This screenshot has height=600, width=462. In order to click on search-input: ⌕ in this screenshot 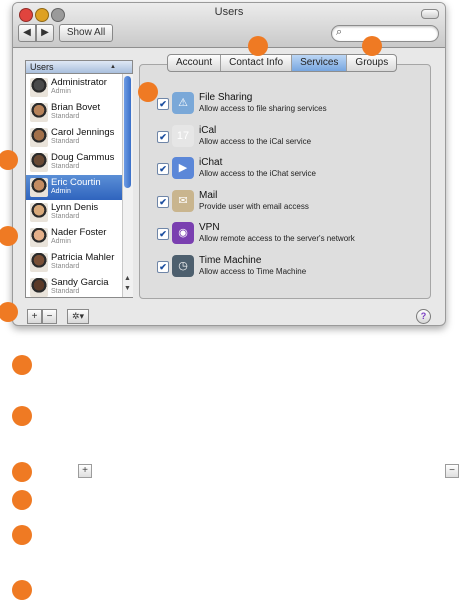, I will do `click(385, 33)`.